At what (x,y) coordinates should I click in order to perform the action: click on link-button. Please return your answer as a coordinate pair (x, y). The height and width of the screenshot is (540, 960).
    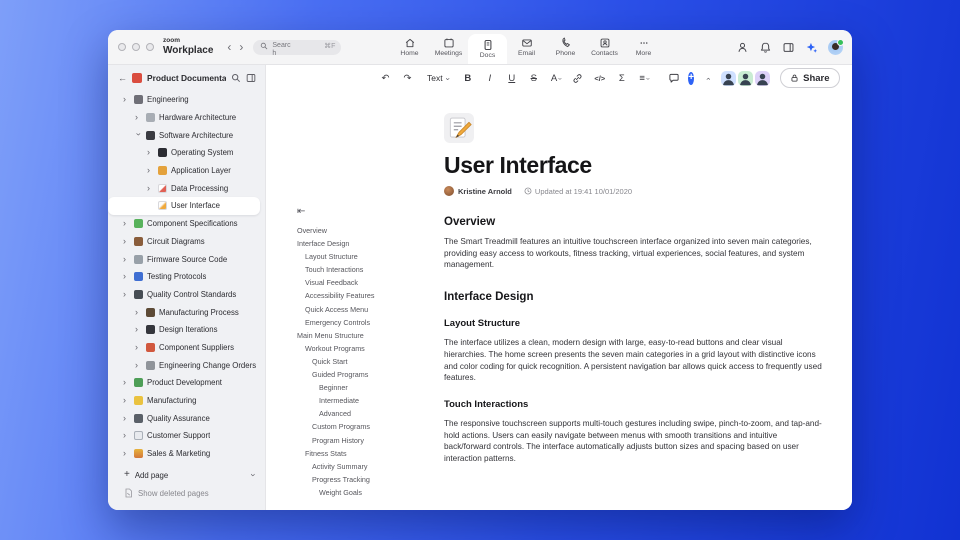
    Looking at the image, I should click on (577, 78).